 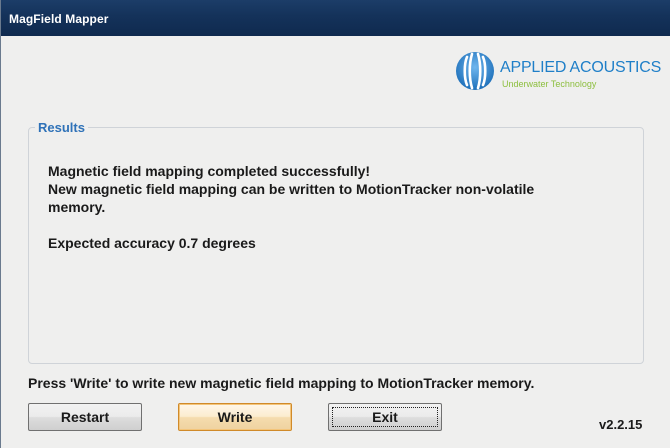 I want to click on restart-button: Restart, so click(x=85, y=417).